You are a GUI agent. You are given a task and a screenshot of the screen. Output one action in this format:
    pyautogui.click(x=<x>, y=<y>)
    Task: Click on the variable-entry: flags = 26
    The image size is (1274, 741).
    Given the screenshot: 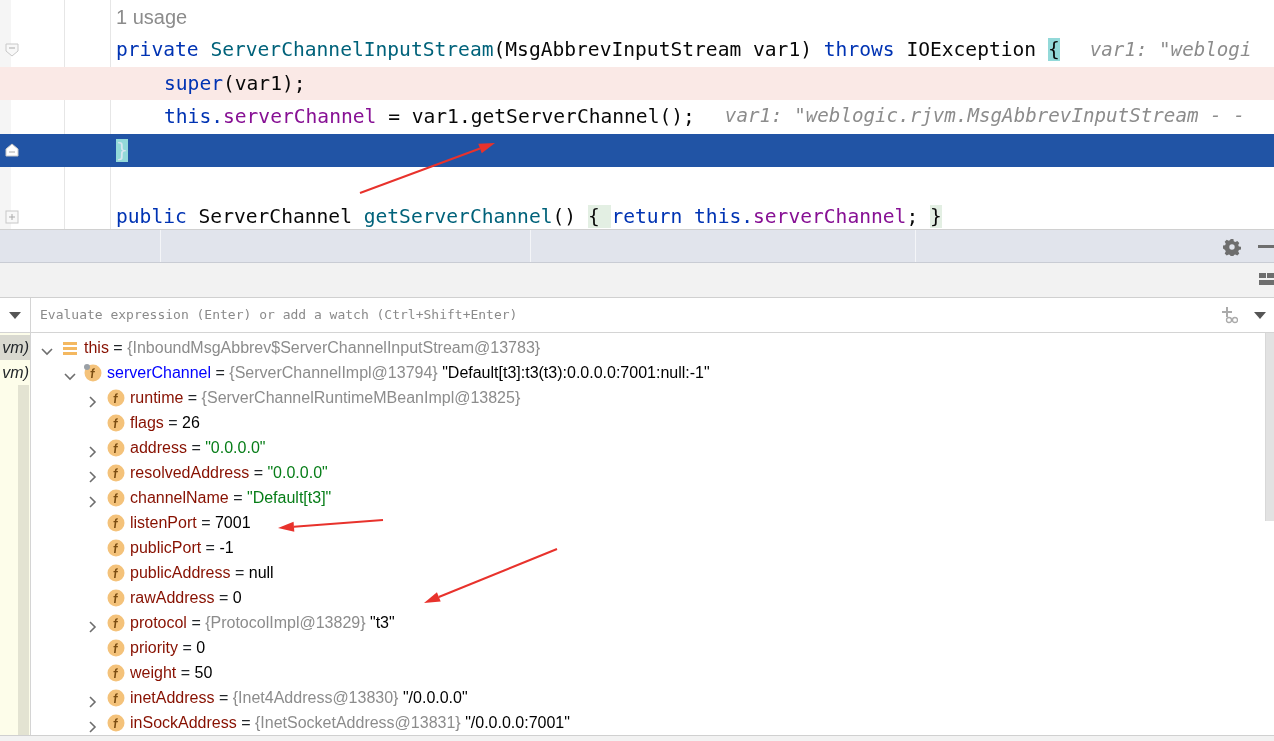 What is the action you would take?
    pyautogui.click(x=165, y=422)
    